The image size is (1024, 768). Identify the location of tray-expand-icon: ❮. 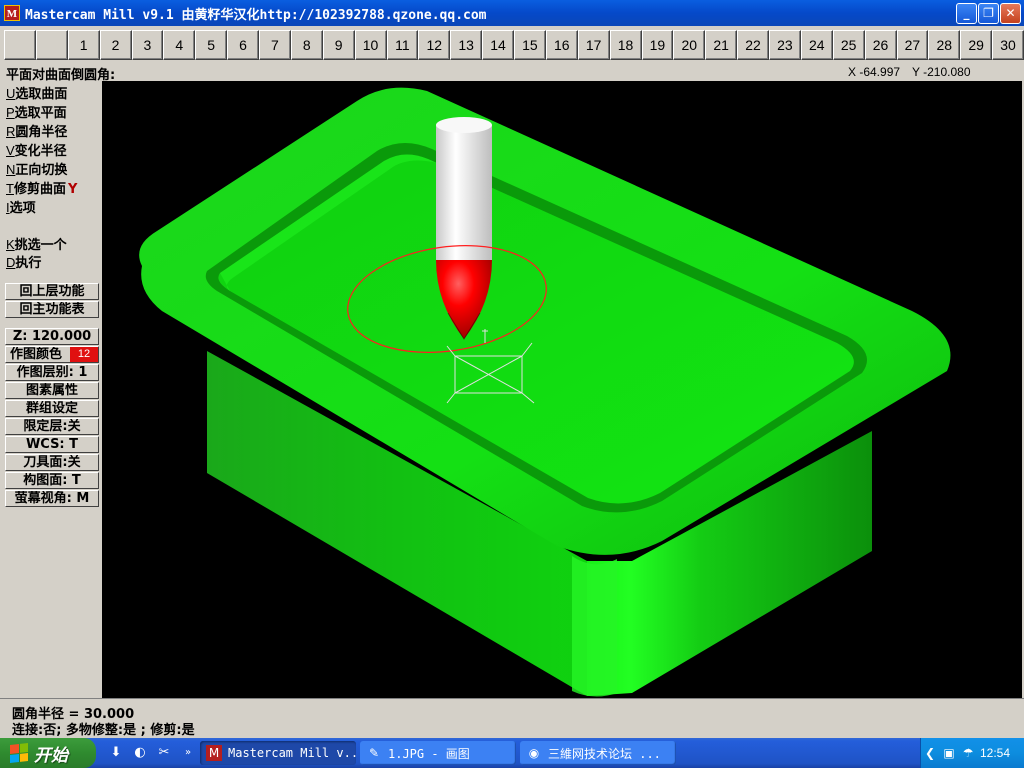
(930, 753).